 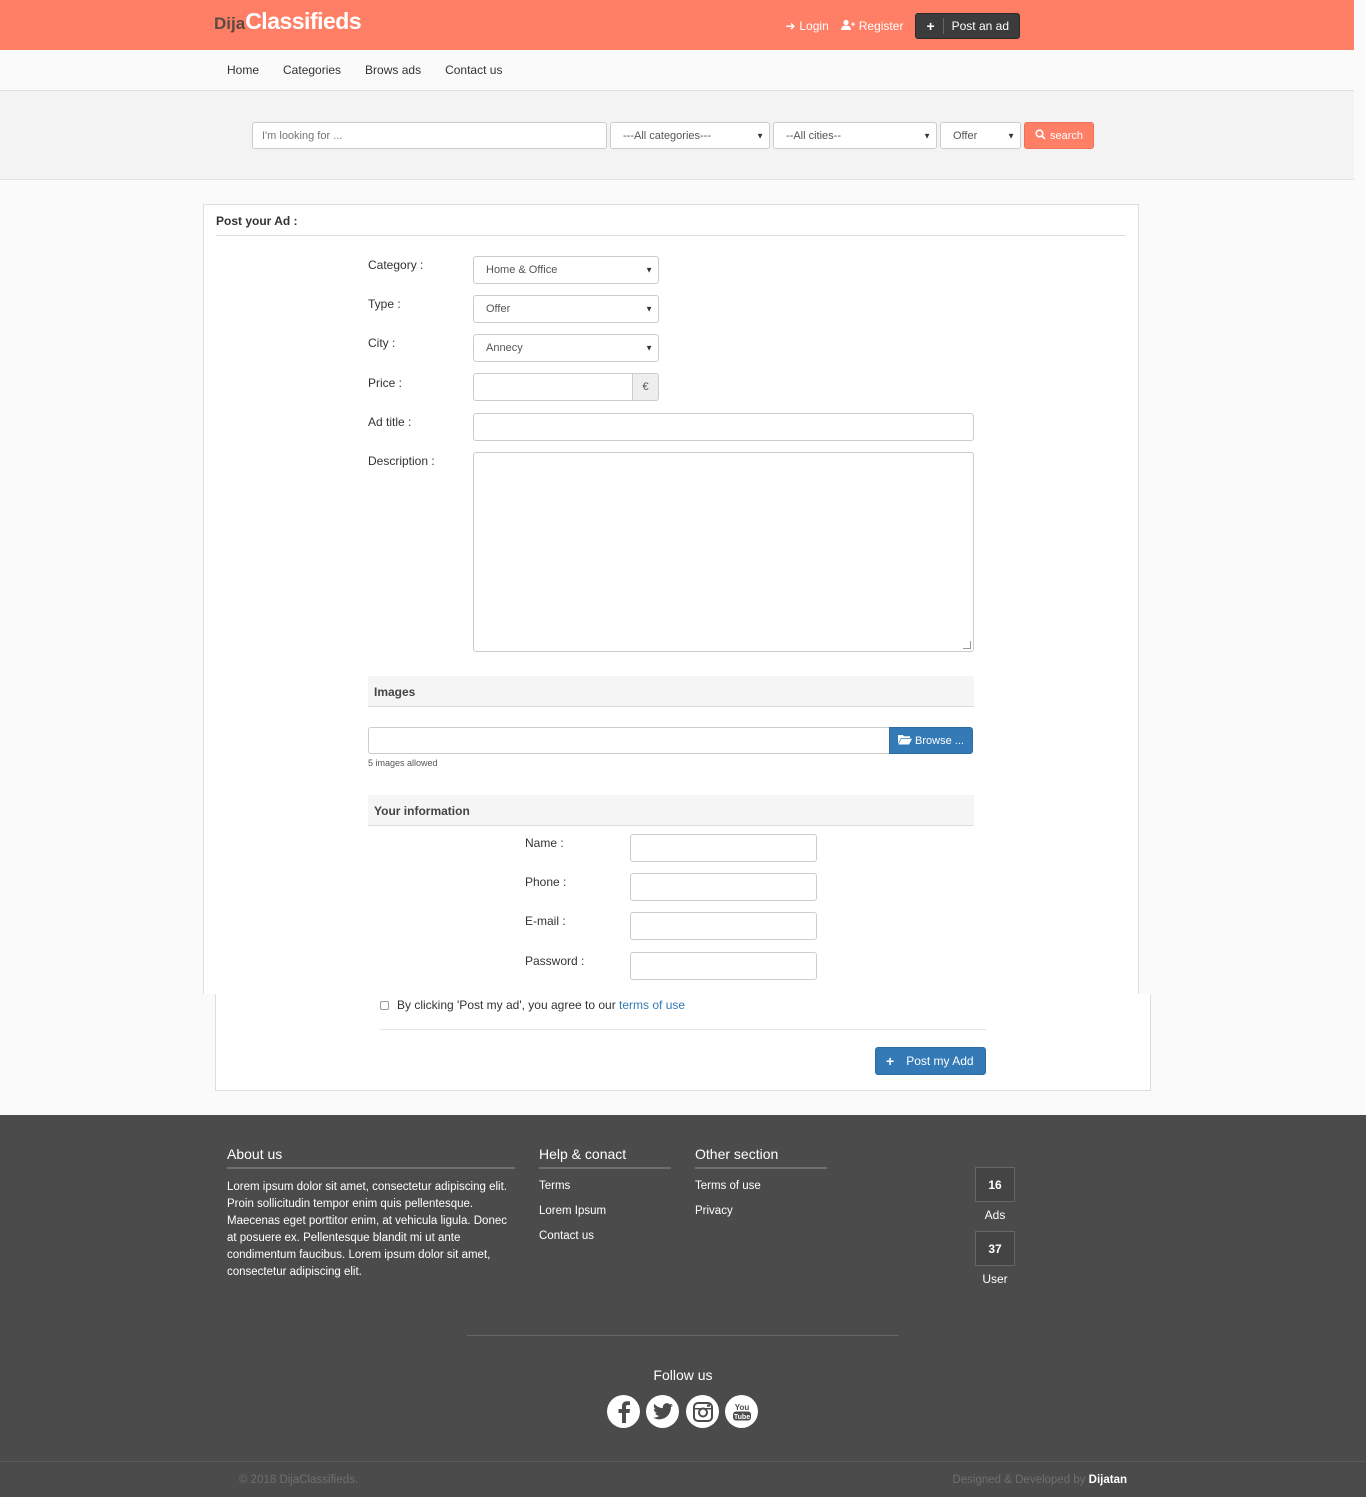 I want to click on nav-contact-us: Contact us, so click(x=473, y=70).